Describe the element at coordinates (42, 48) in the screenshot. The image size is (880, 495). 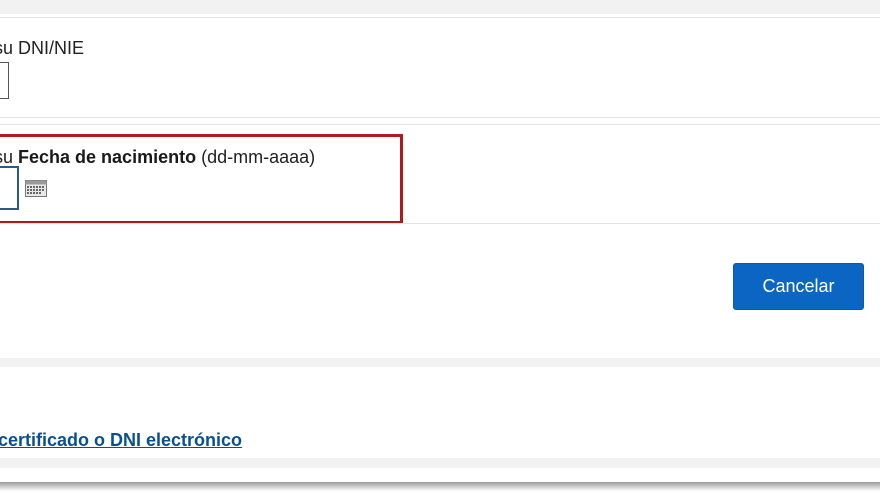
I see `dni-label: su DNI/NIE` at that location.